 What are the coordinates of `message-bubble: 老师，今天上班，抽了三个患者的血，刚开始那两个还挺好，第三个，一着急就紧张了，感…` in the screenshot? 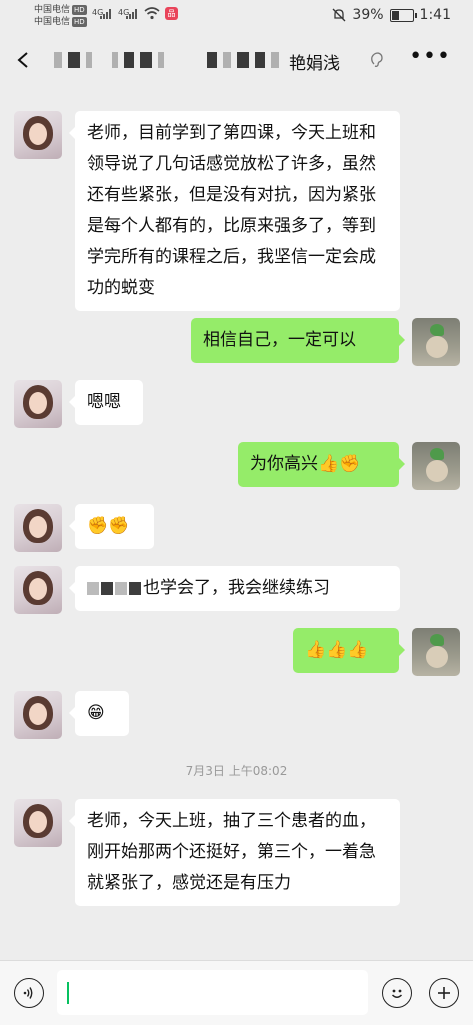 It's located at (234, 852).